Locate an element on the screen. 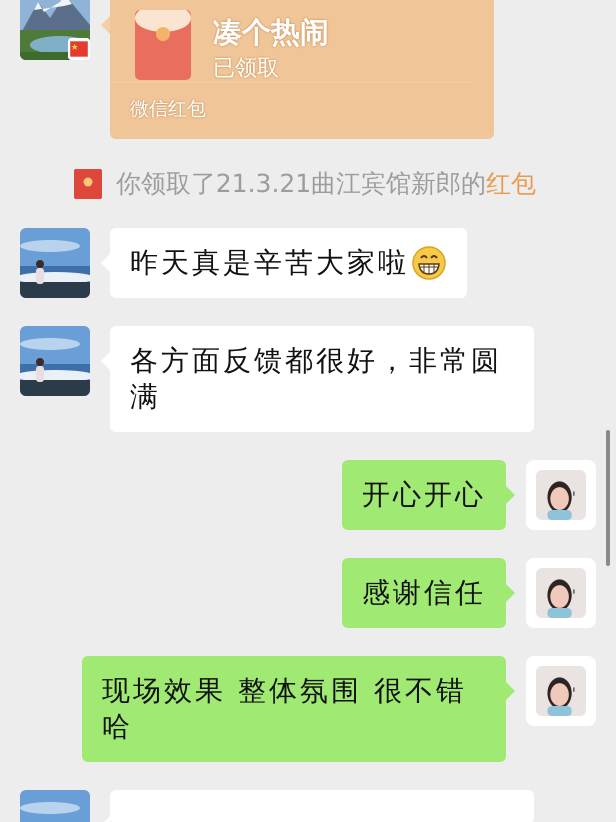 Image resolution: width=616 pixels, height=822 pixels. message-bubble: 感谢信任 is located at coordinates (424, 593).